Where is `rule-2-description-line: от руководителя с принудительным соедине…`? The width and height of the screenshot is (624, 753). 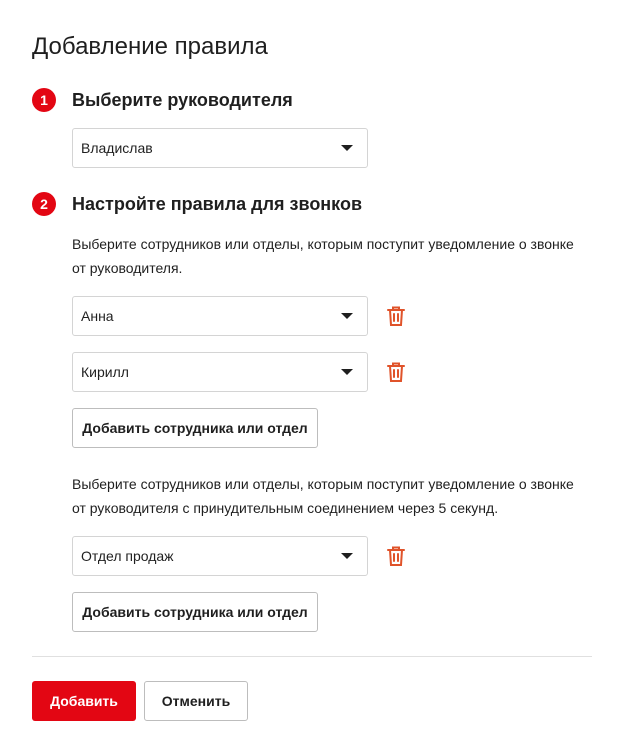 rule-2-description-line: от руководителя с принудительным соедине… is located at coordinates (285, 508).